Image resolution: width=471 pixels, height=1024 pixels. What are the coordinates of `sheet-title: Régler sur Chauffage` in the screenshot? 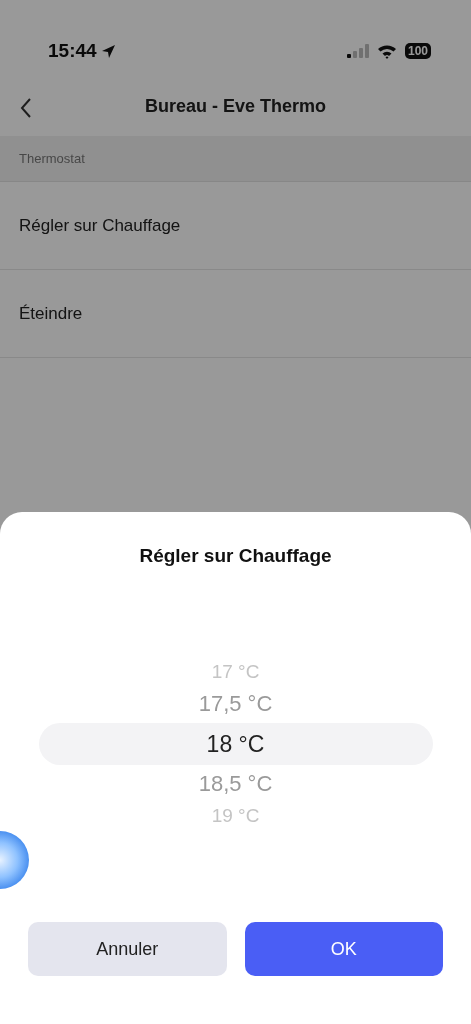 It's located at (235, 556).